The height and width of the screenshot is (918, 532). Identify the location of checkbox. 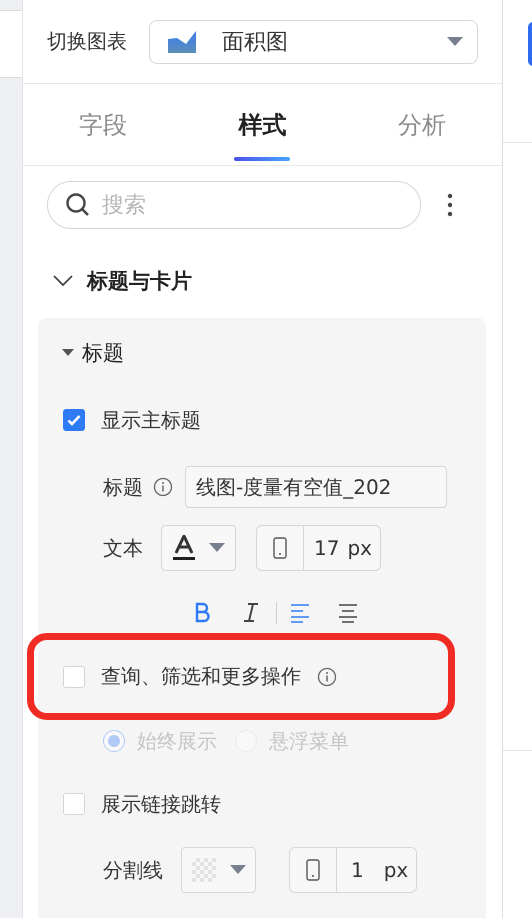
(74, 420).